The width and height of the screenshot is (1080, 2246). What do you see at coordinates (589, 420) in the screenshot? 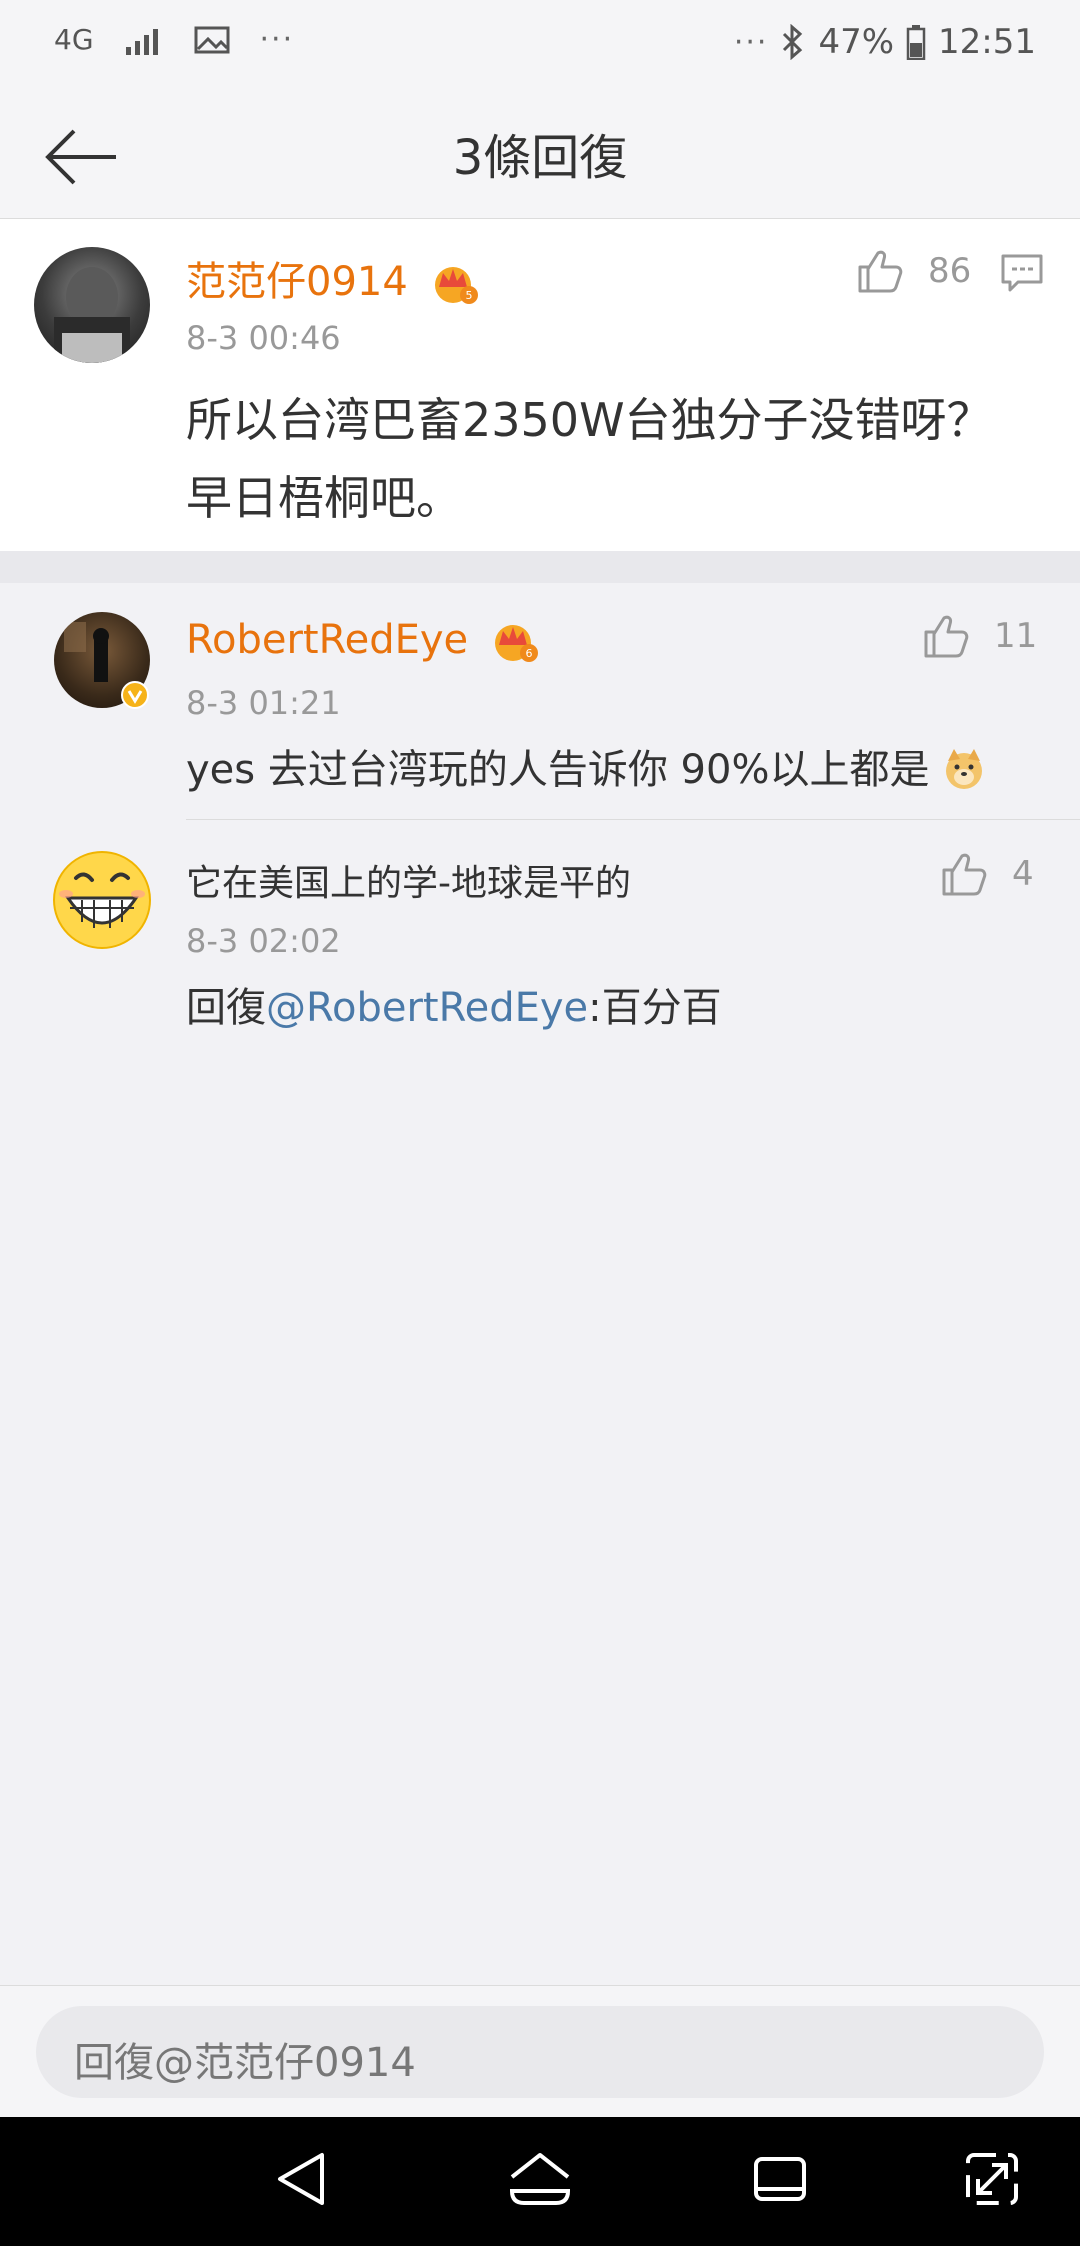
I see `comment-line-1: 所以台湾巴畜2350W台独分子没错呀？` at bounding box center [589, 420].